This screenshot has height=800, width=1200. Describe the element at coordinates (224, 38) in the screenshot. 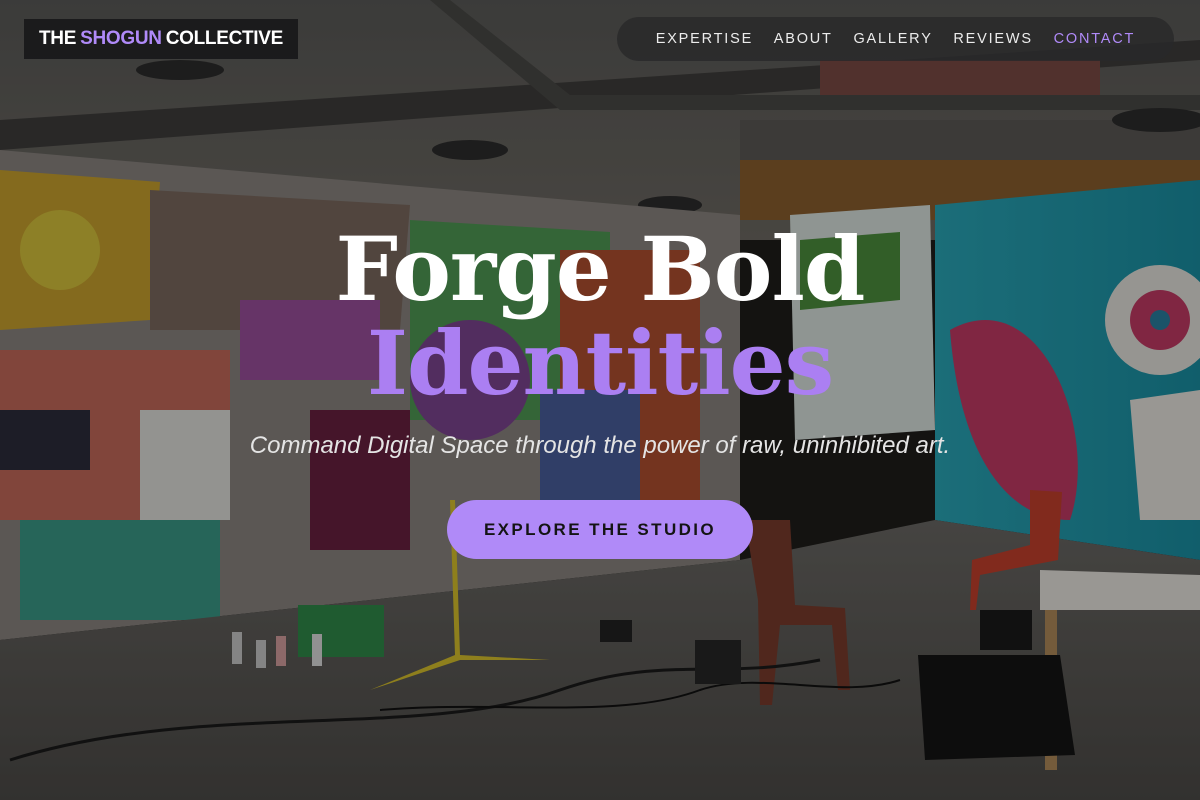

I see `brand-suffix: COLLECTIVE` at that location.